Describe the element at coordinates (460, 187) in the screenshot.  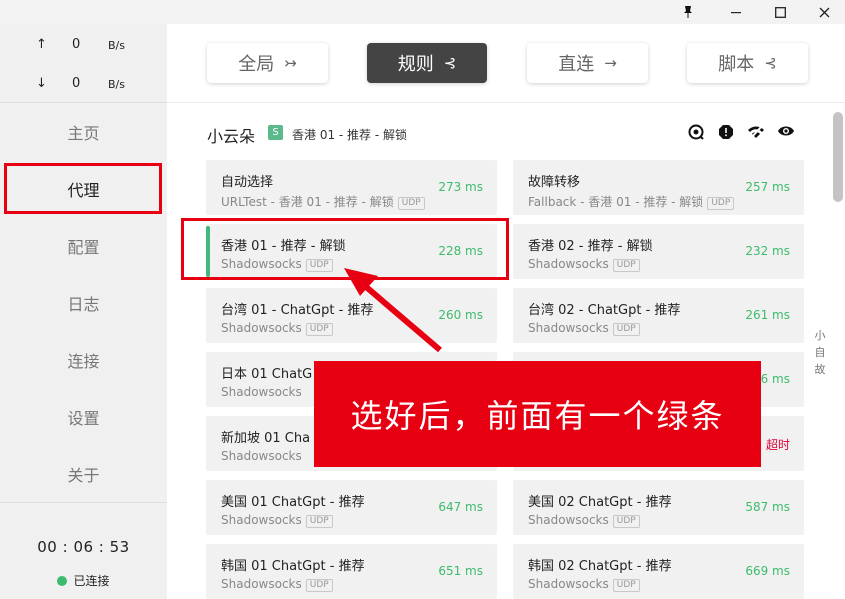
I see `proxy-delay: 273 ms` at that location.